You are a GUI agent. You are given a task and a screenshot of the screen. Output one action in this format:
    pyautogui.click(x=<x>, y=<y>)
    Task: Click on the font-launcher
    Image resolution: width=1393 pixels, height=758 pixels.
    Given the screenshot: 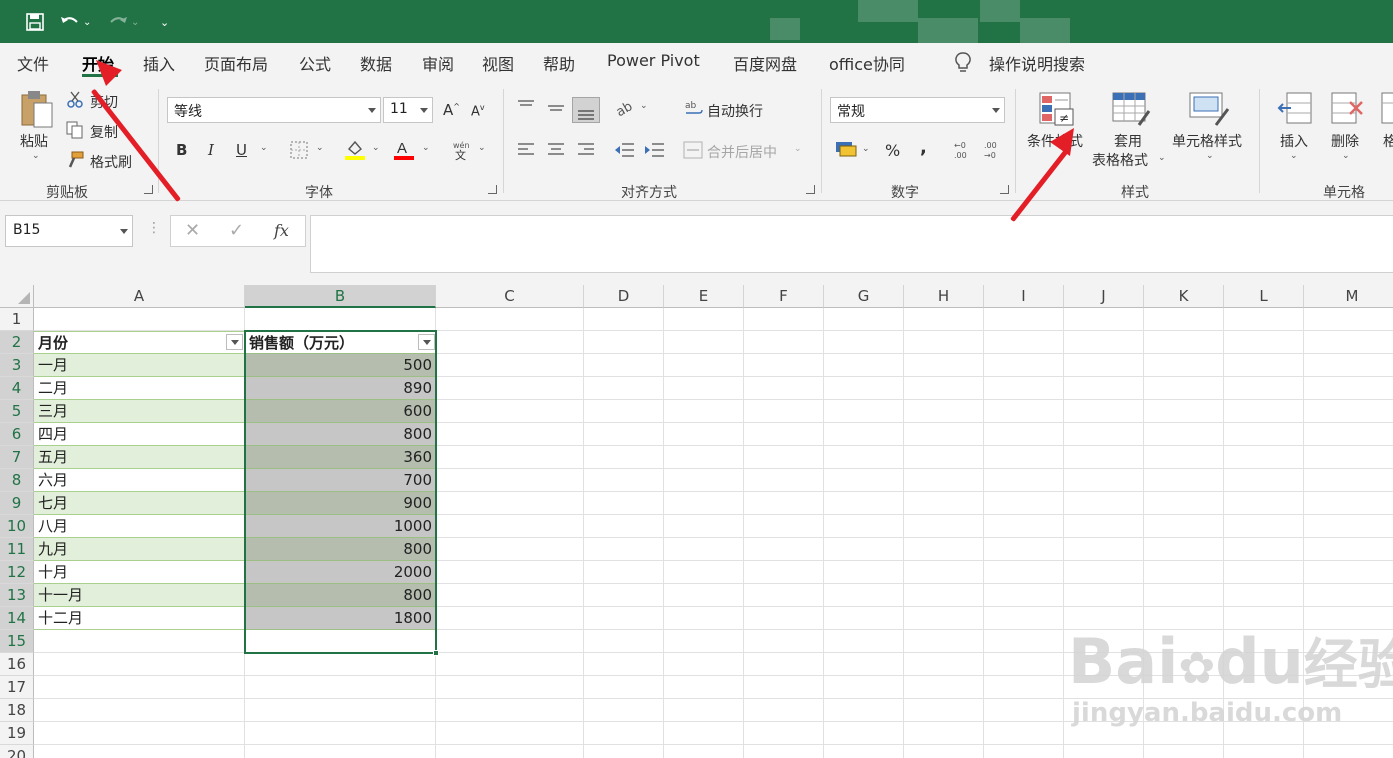 What is the action you would take?
    pyautogui.click(x=492, y=189)
    